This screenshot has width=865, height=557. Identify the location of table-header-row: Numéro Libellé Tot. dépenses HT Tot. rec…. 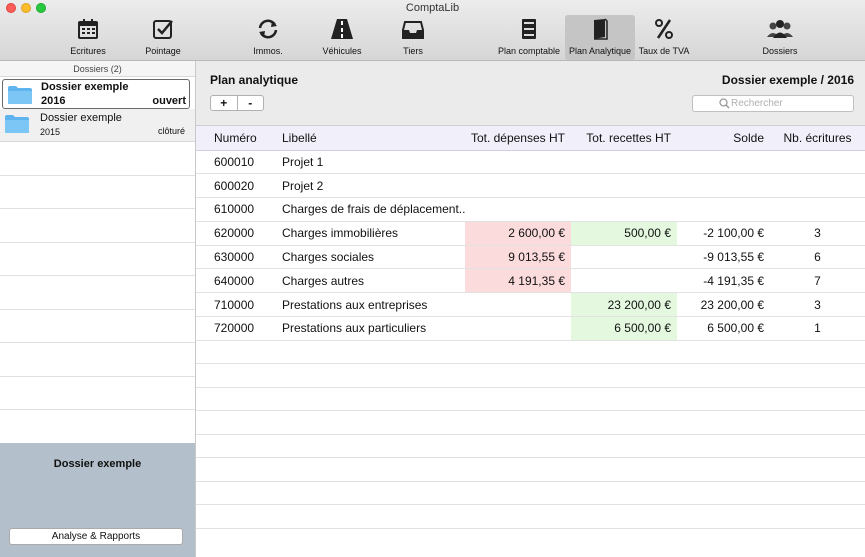
(530, 138).